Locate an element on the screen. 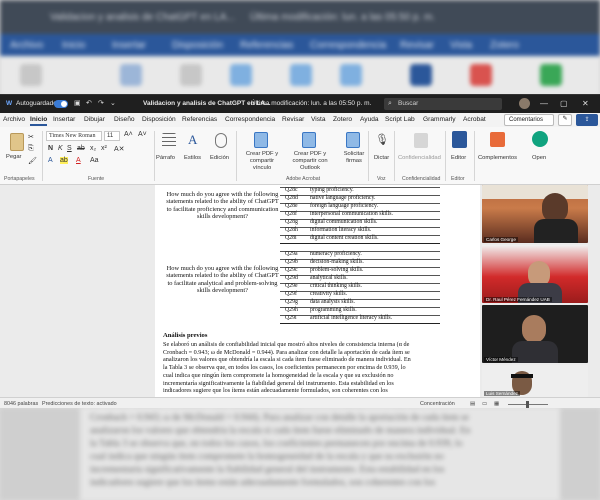 The width and height of the screenshot is (600, 500). tab-acrobat: Acrobat is located at coordinates (474, 119).